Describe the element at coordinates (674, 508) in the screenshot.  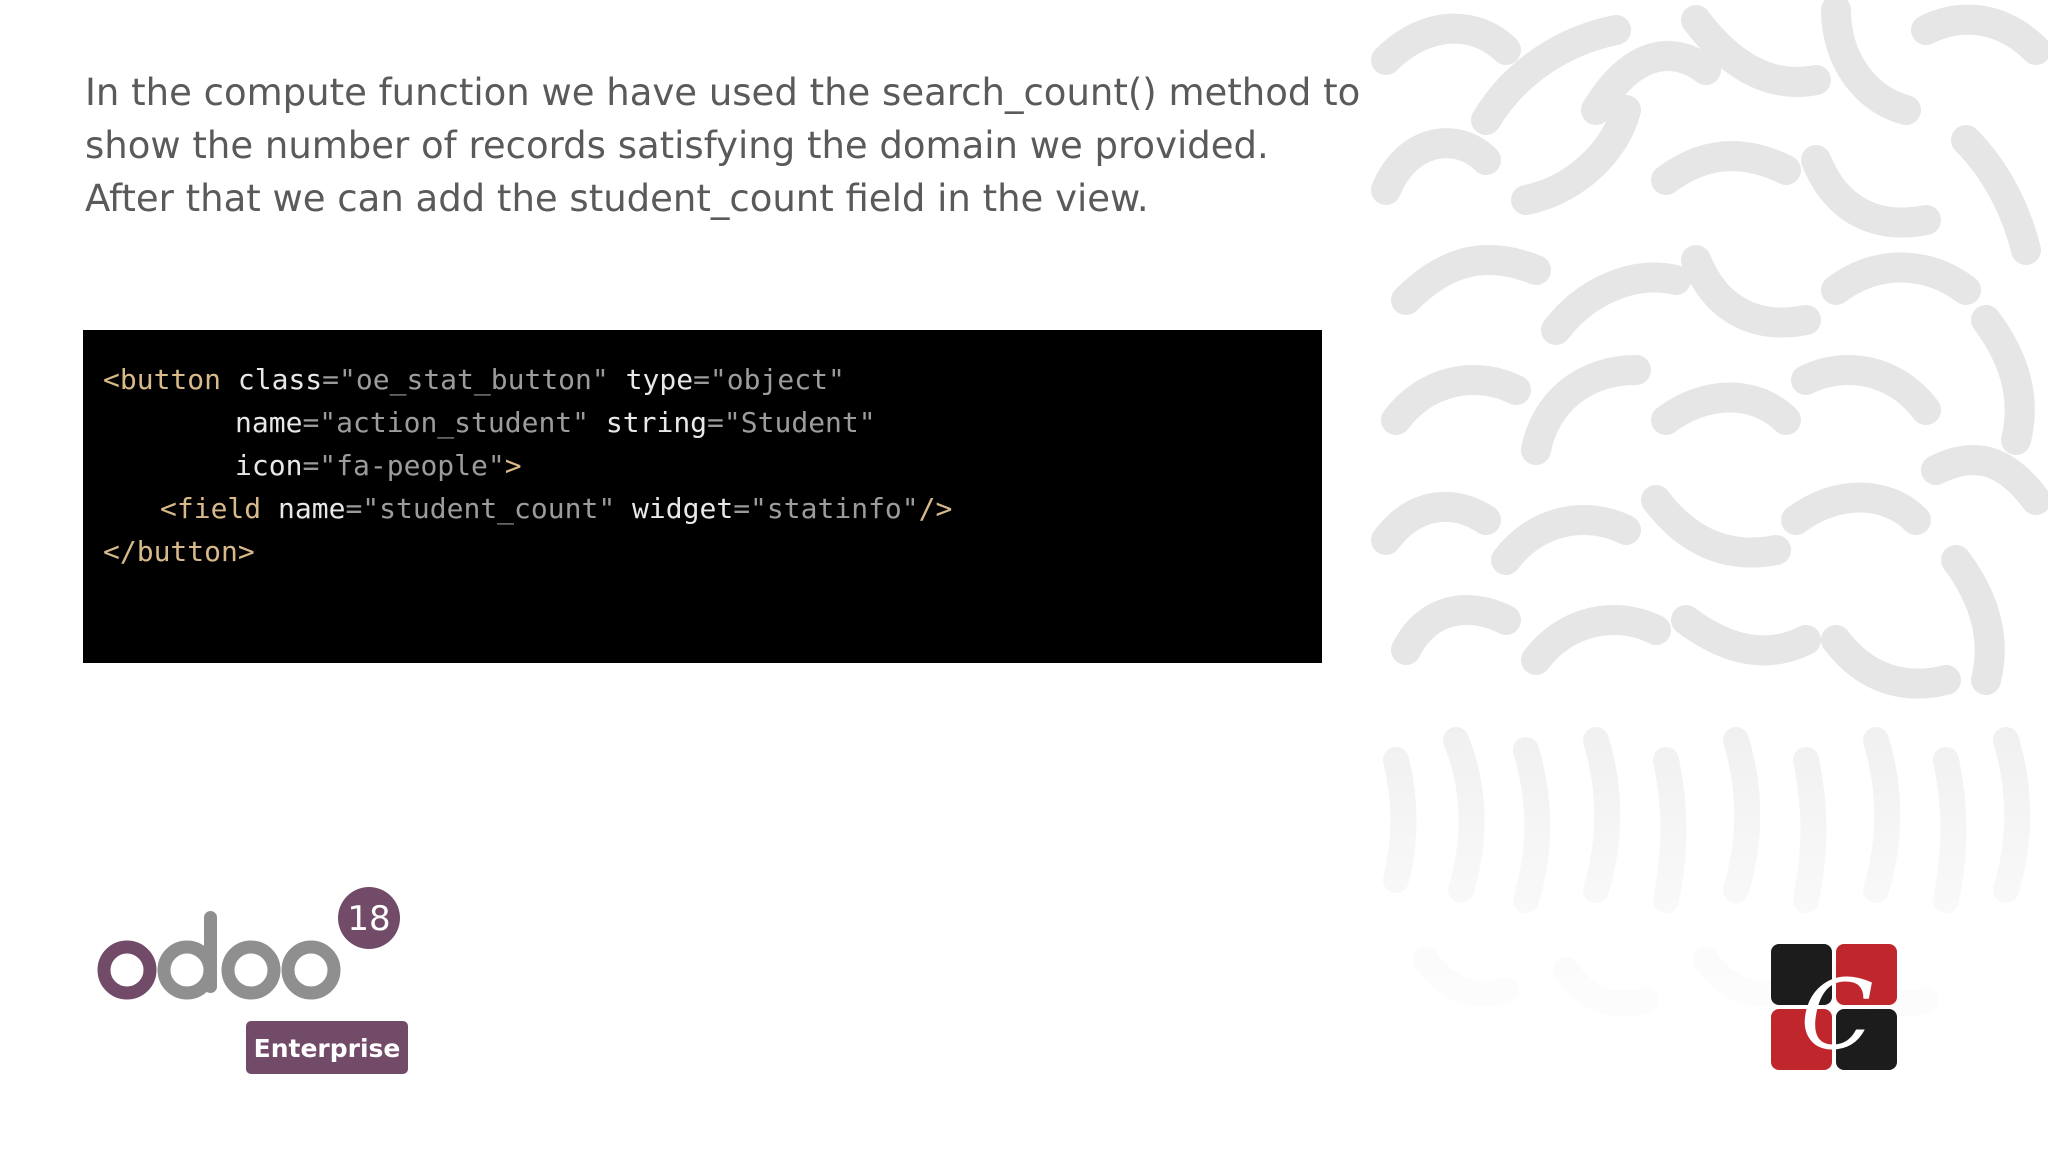
I see `code-token: widget` at that location.